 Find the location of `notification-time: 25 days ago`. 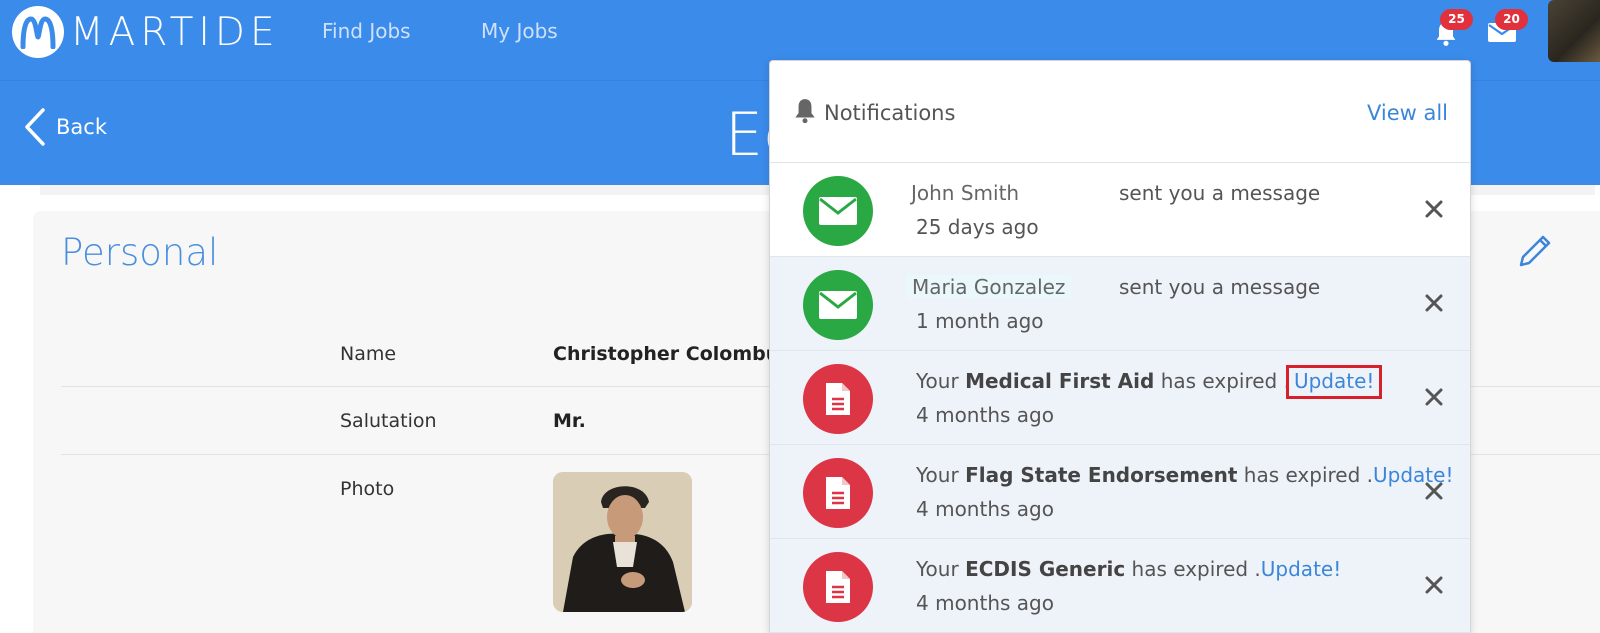

notification-time: 25 days ago is located at coordinates (977, 227).